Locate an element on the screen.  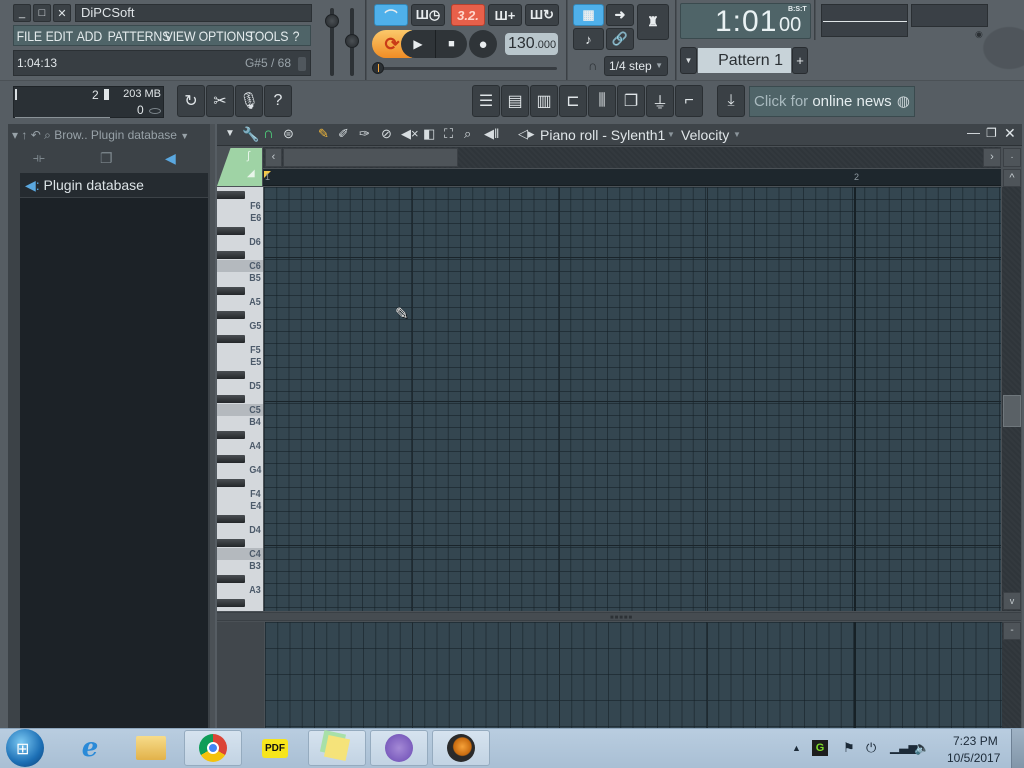
master-knob-button: ♜ is located at coordinates (653, 22).